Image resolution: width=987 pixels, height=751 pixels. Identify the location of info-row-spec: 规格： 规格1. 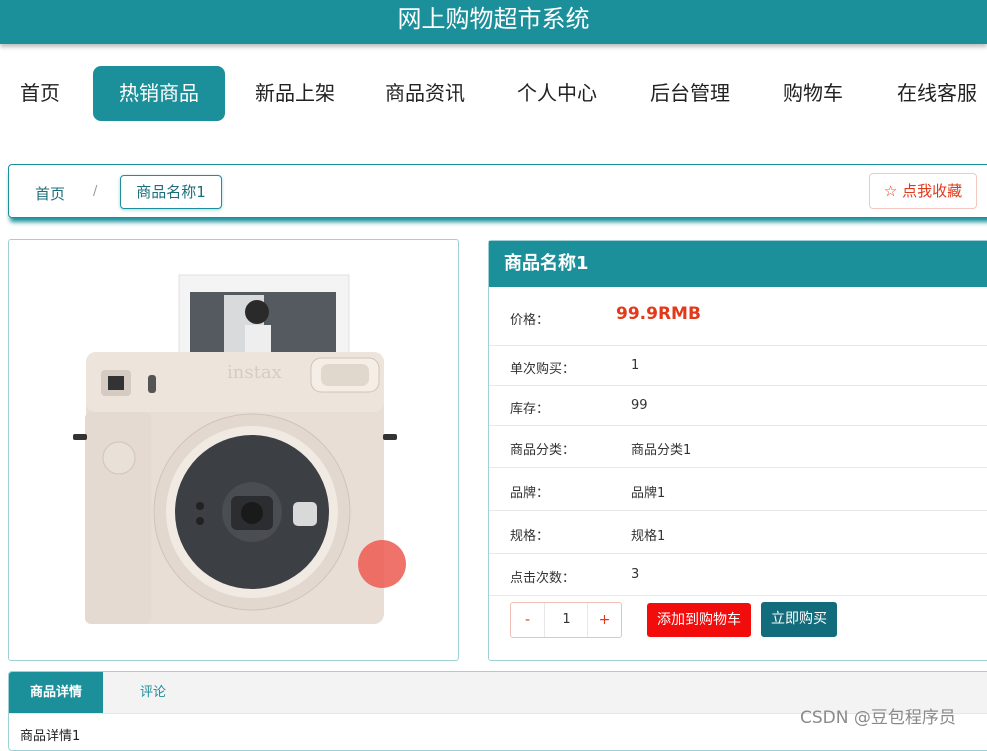
(738, 532).